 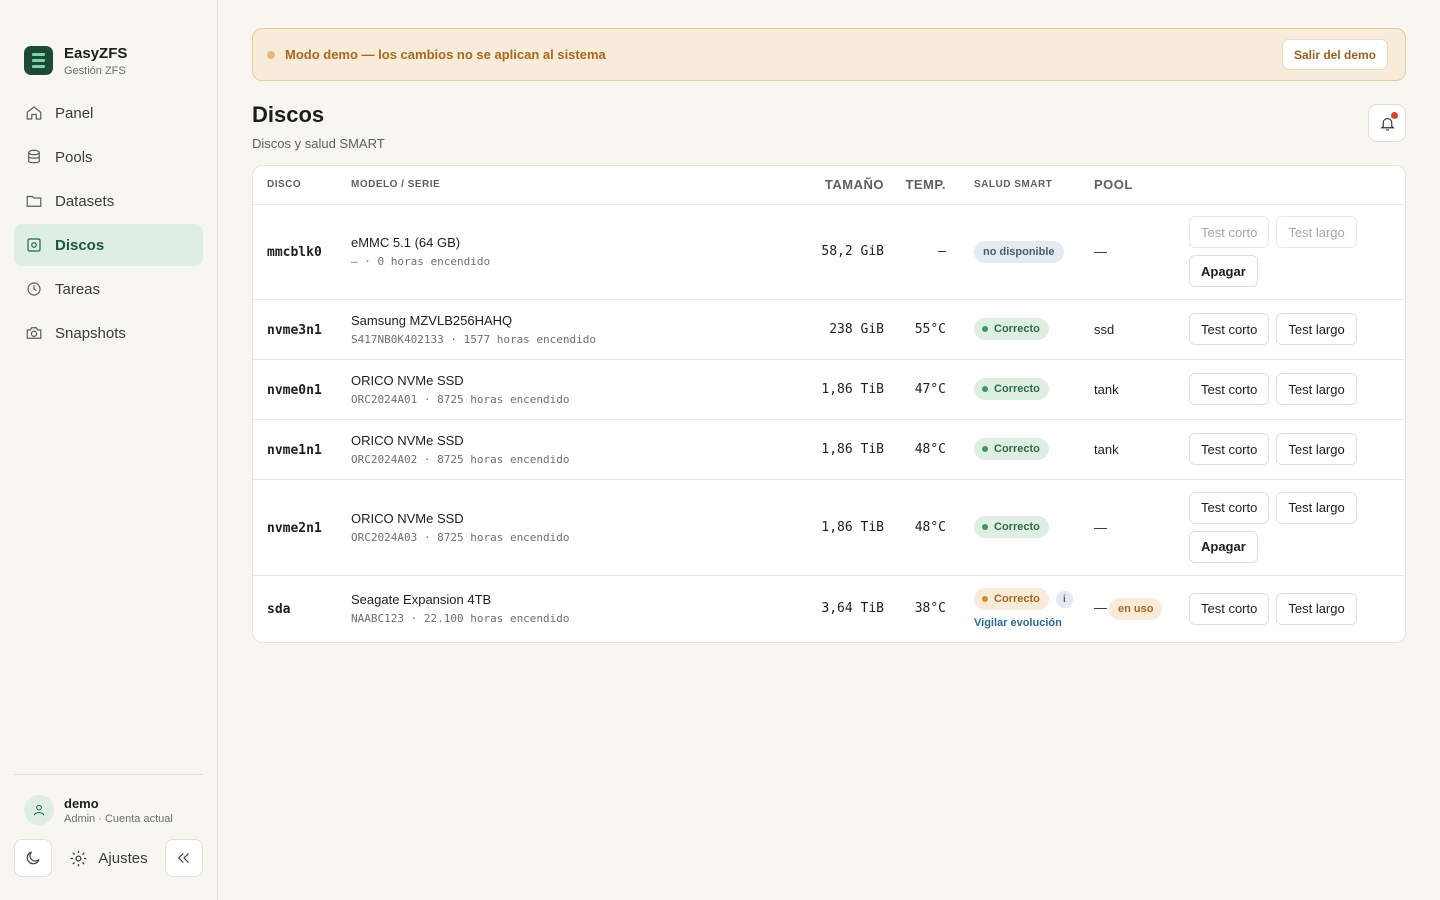 What do you see at coordinates (1334, 54) in the screenshot?
I see `exit-demo-button: Salir del demo` at bounding box center [1334, 54].